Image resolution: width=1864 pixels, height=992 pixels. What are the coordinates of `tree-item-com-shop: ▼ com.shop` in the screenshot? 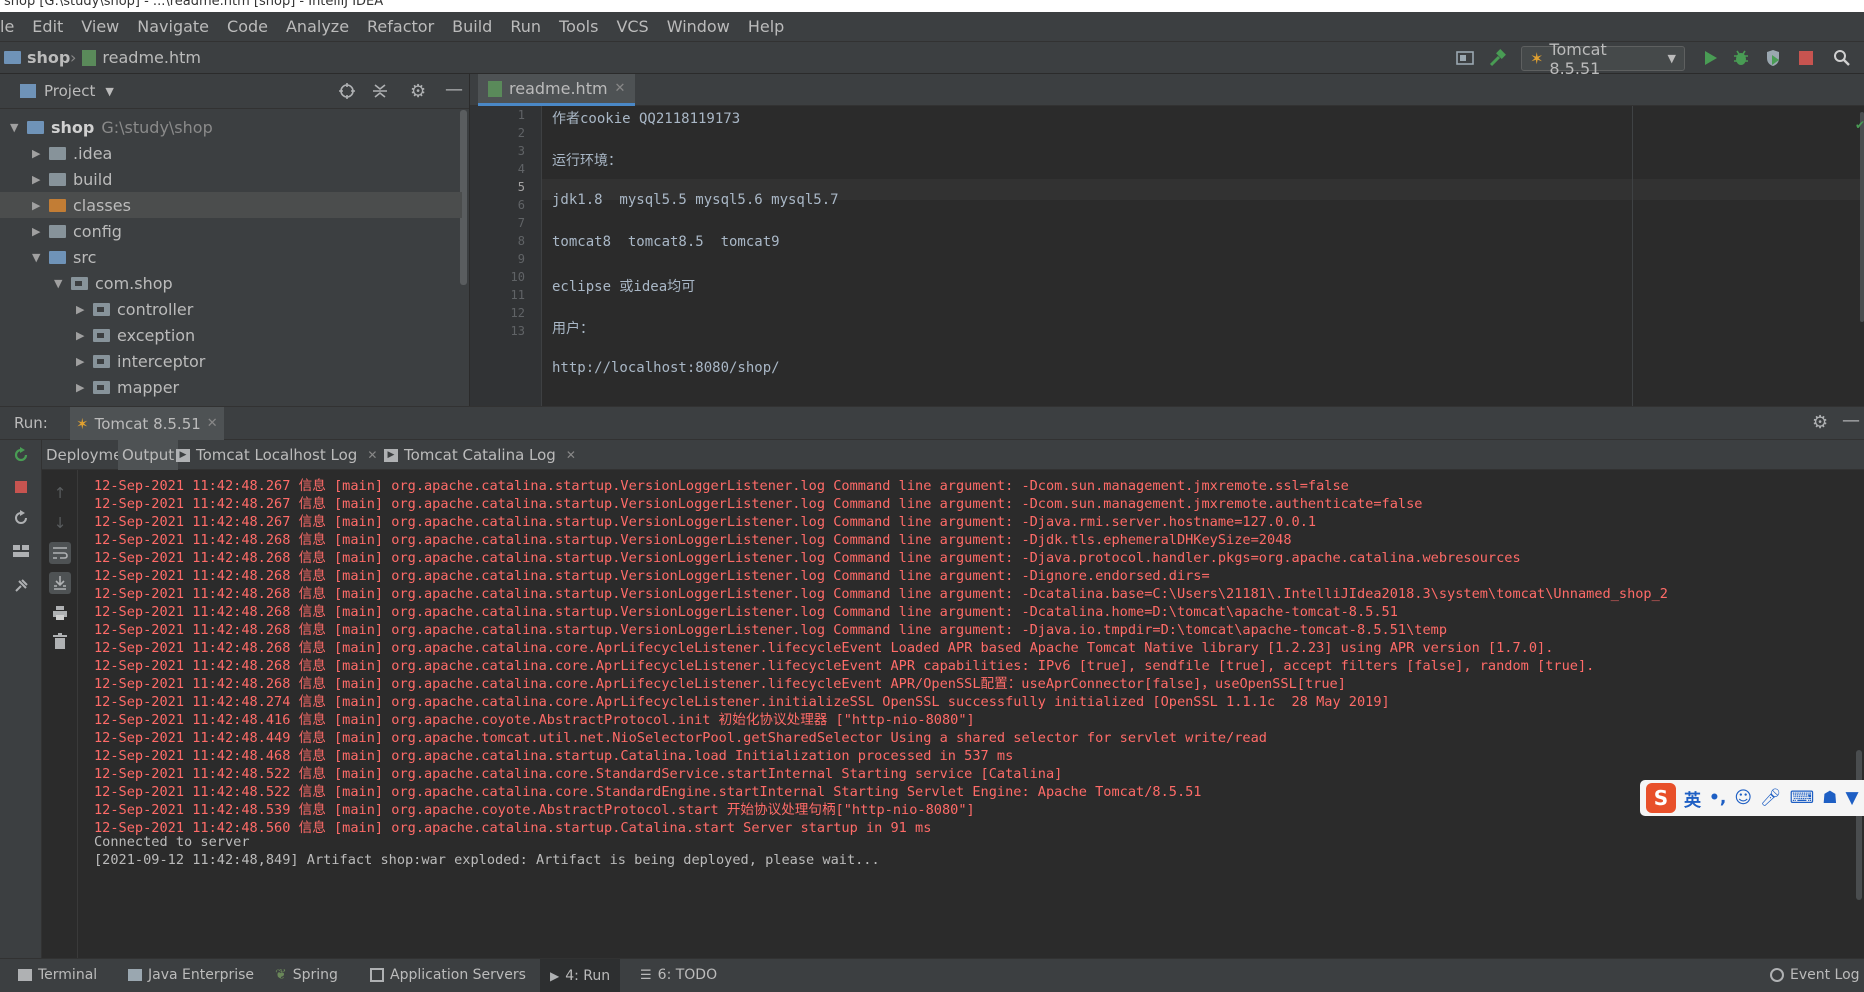 It's located at (113, 283).